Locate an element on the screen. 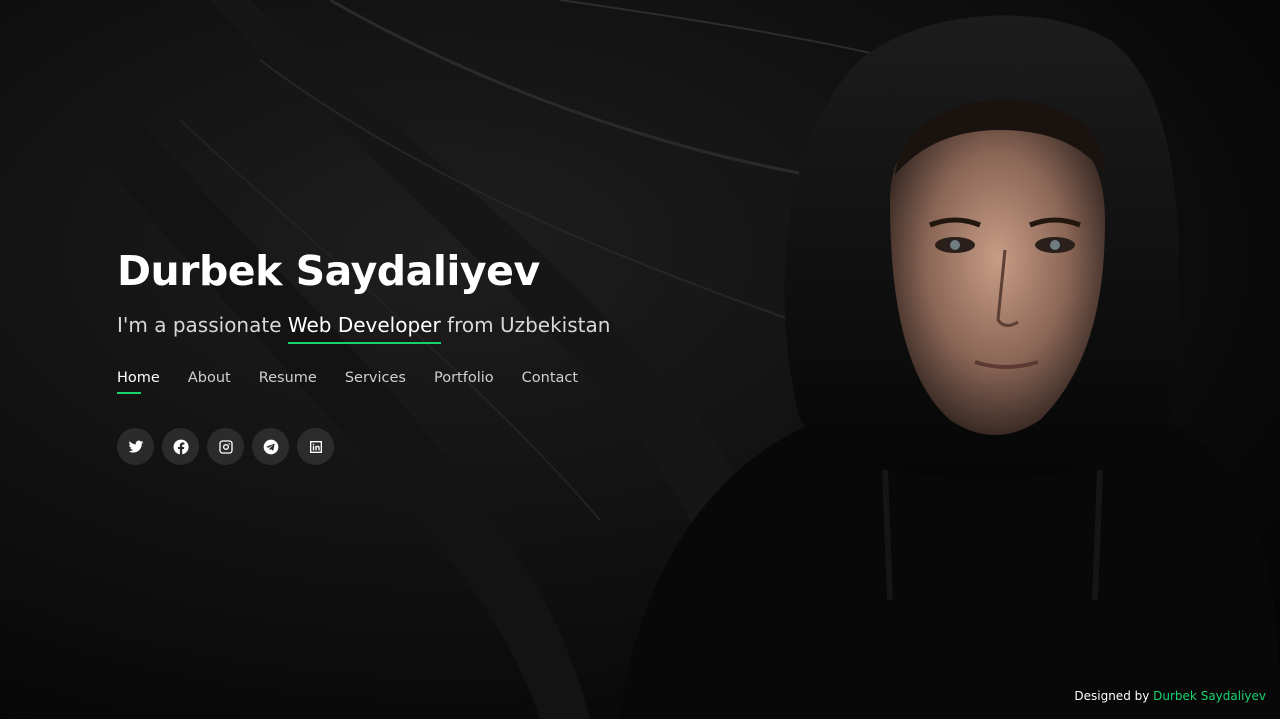 Image resolution: width=1280 pixels, height=719 pixels. nav-about: About is located at coordinates (209, 382).